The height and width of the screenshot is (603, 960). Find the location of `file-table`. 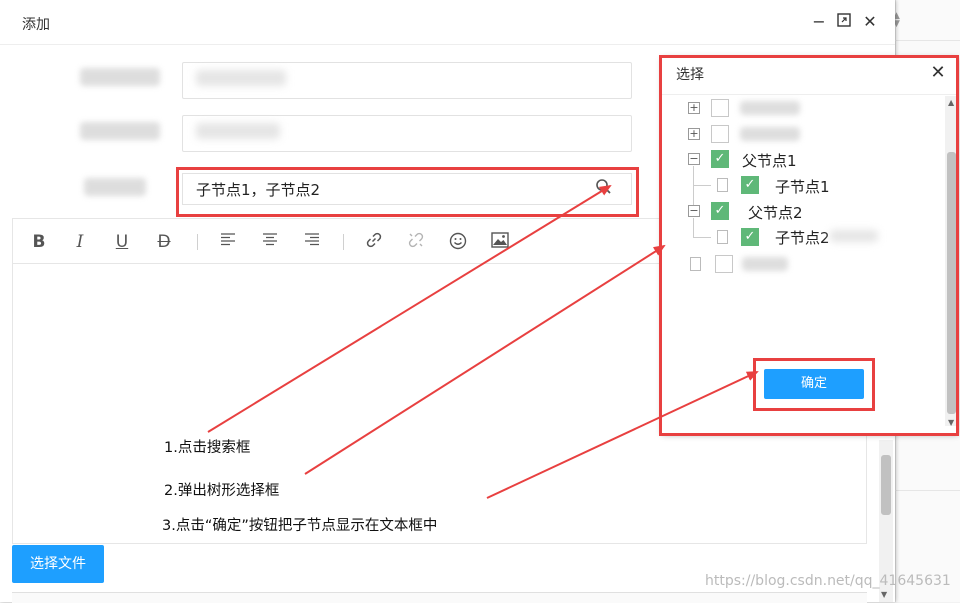

file-table is located at coordinates (439, 597).